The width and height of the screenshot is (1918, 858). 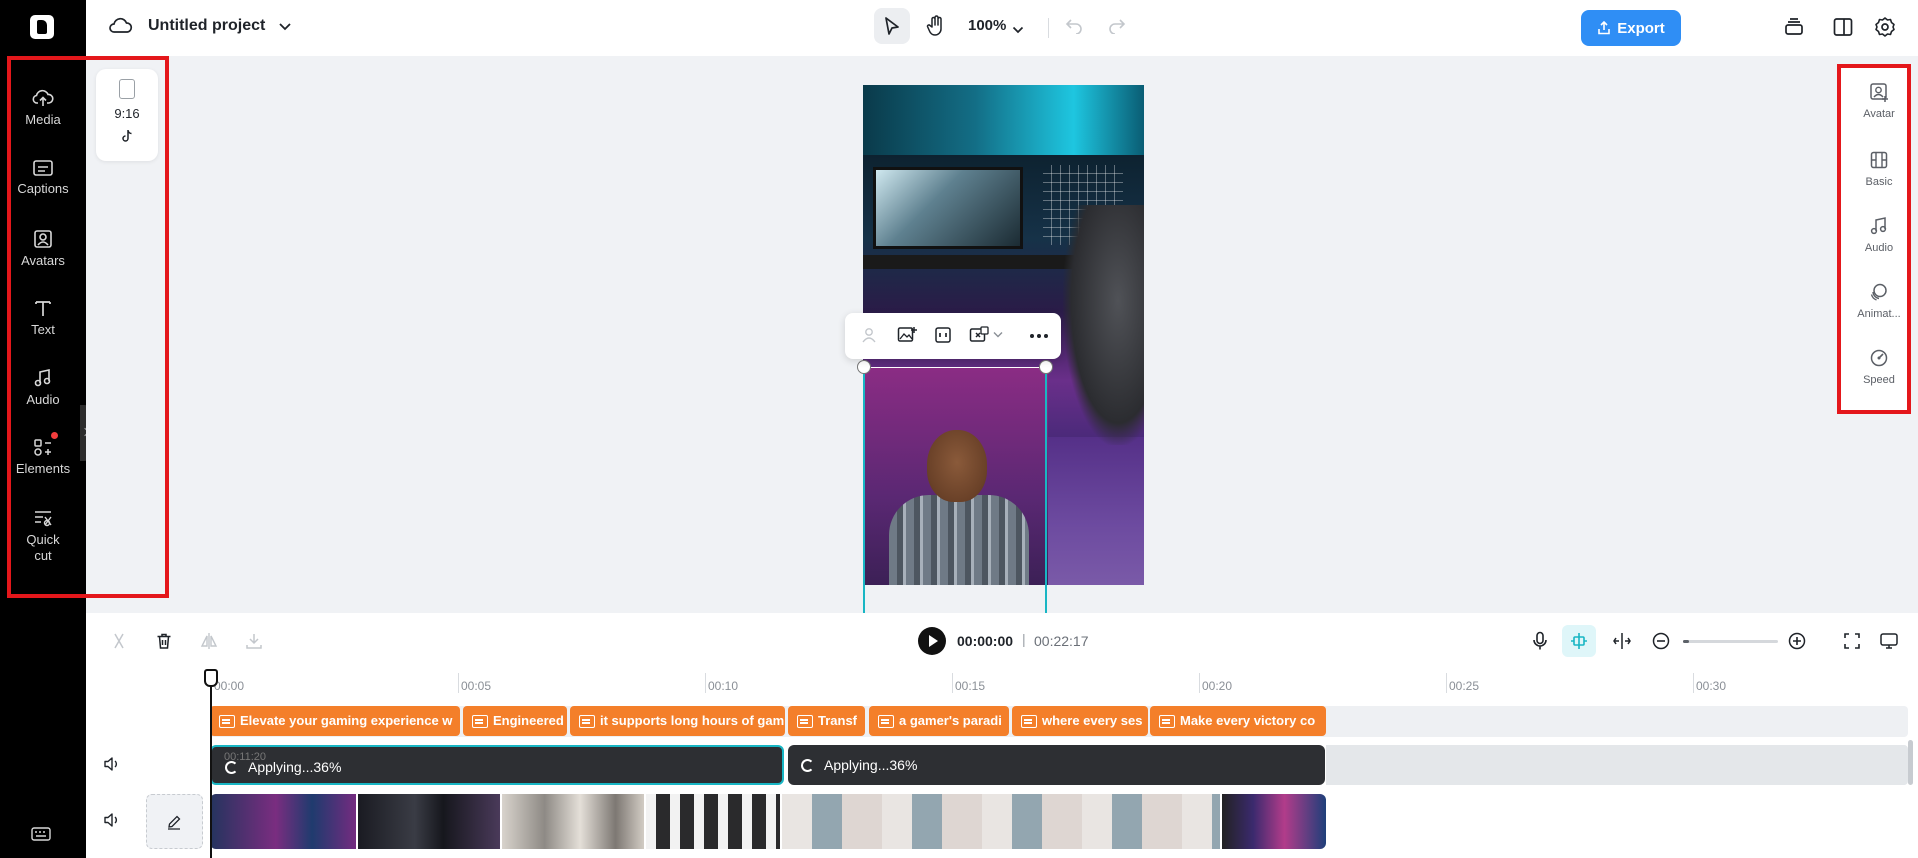 What do you see at coordinates (42, 378) in the screenshot?
I see `music-note-icon` at bounding box center [42, 378].